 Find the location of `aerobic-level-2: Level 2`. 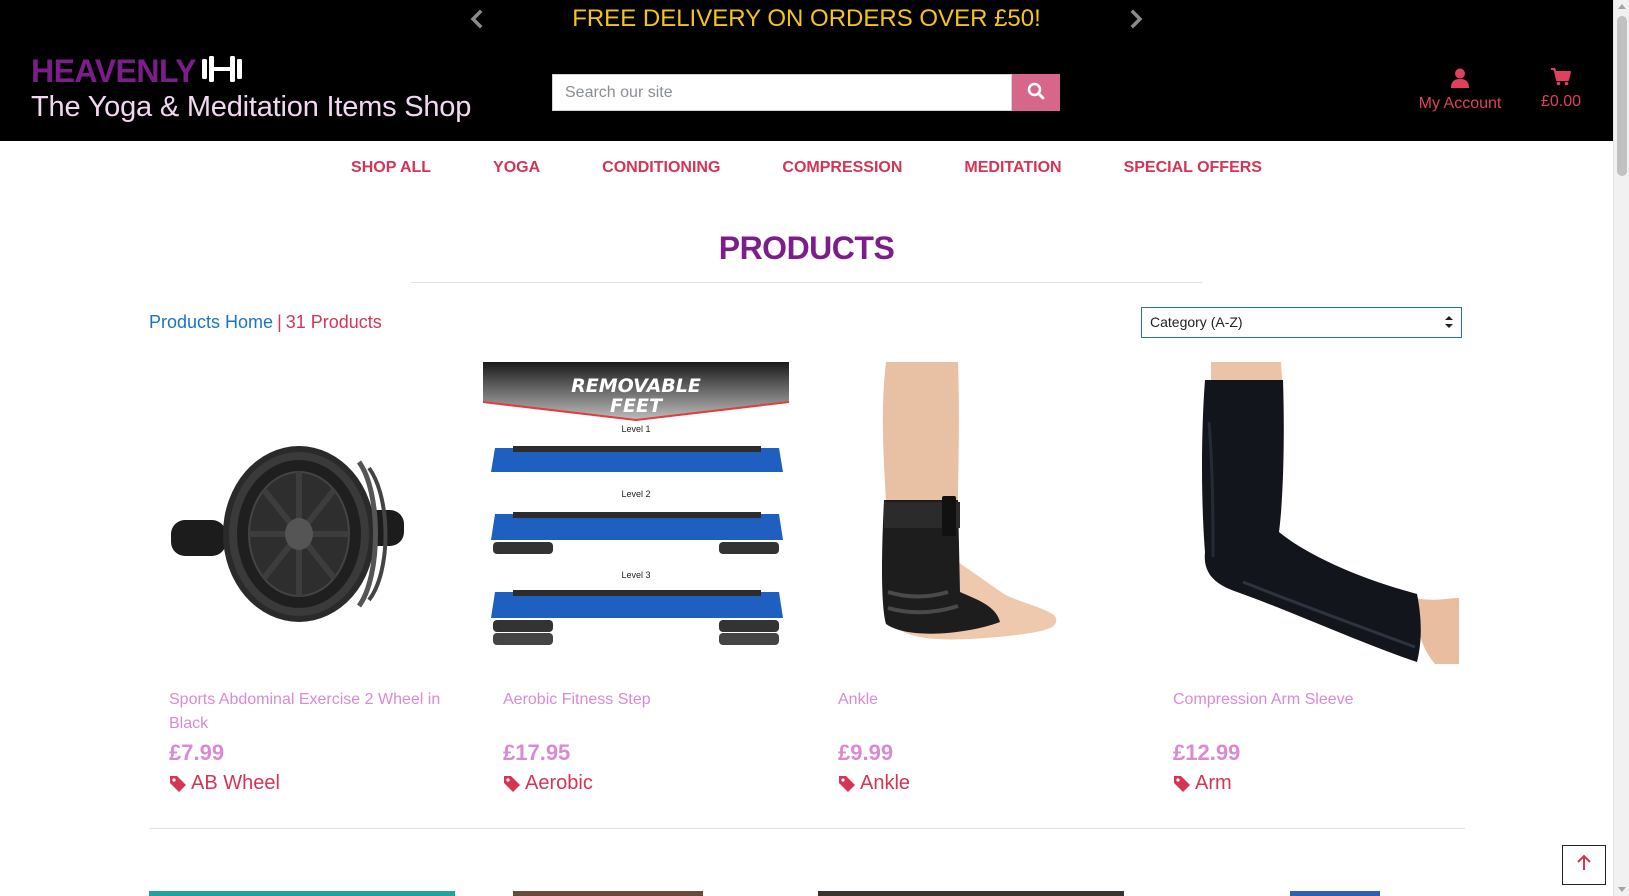

aerobic-level-2: Level 2 is located at coordinates (635, 494).